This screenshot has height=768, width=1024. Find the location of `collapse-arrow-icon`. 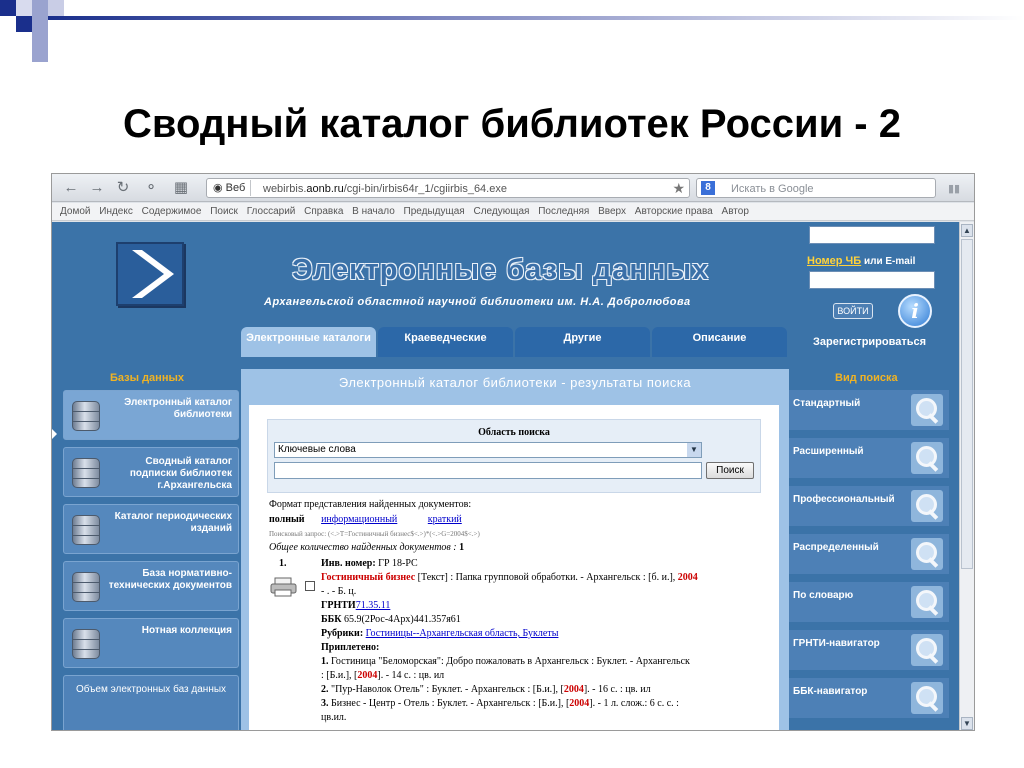

collapse-arrow-icon is located at coordinates (54, 434).